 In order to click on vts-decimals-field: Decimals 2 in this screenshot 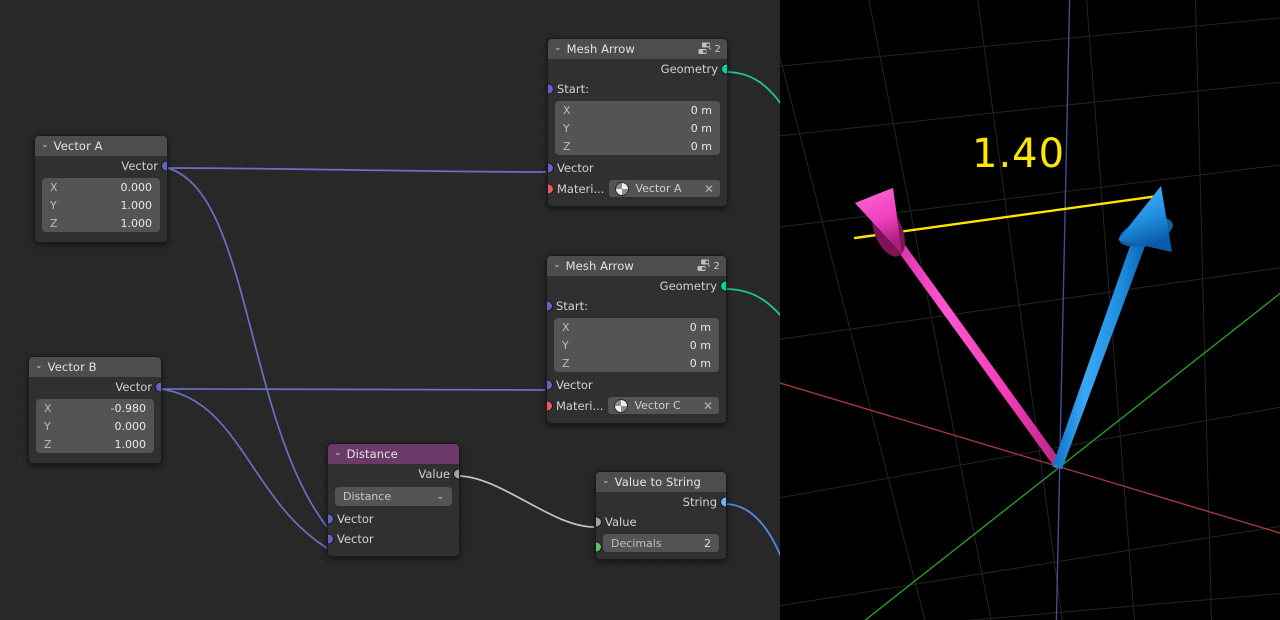, I will do `click(661, 543)`.